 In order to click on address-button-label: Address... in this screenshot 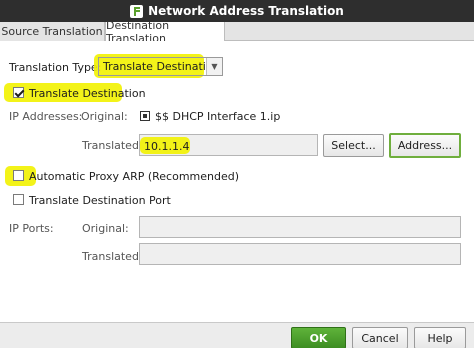, I will do `click(425, 145)`.